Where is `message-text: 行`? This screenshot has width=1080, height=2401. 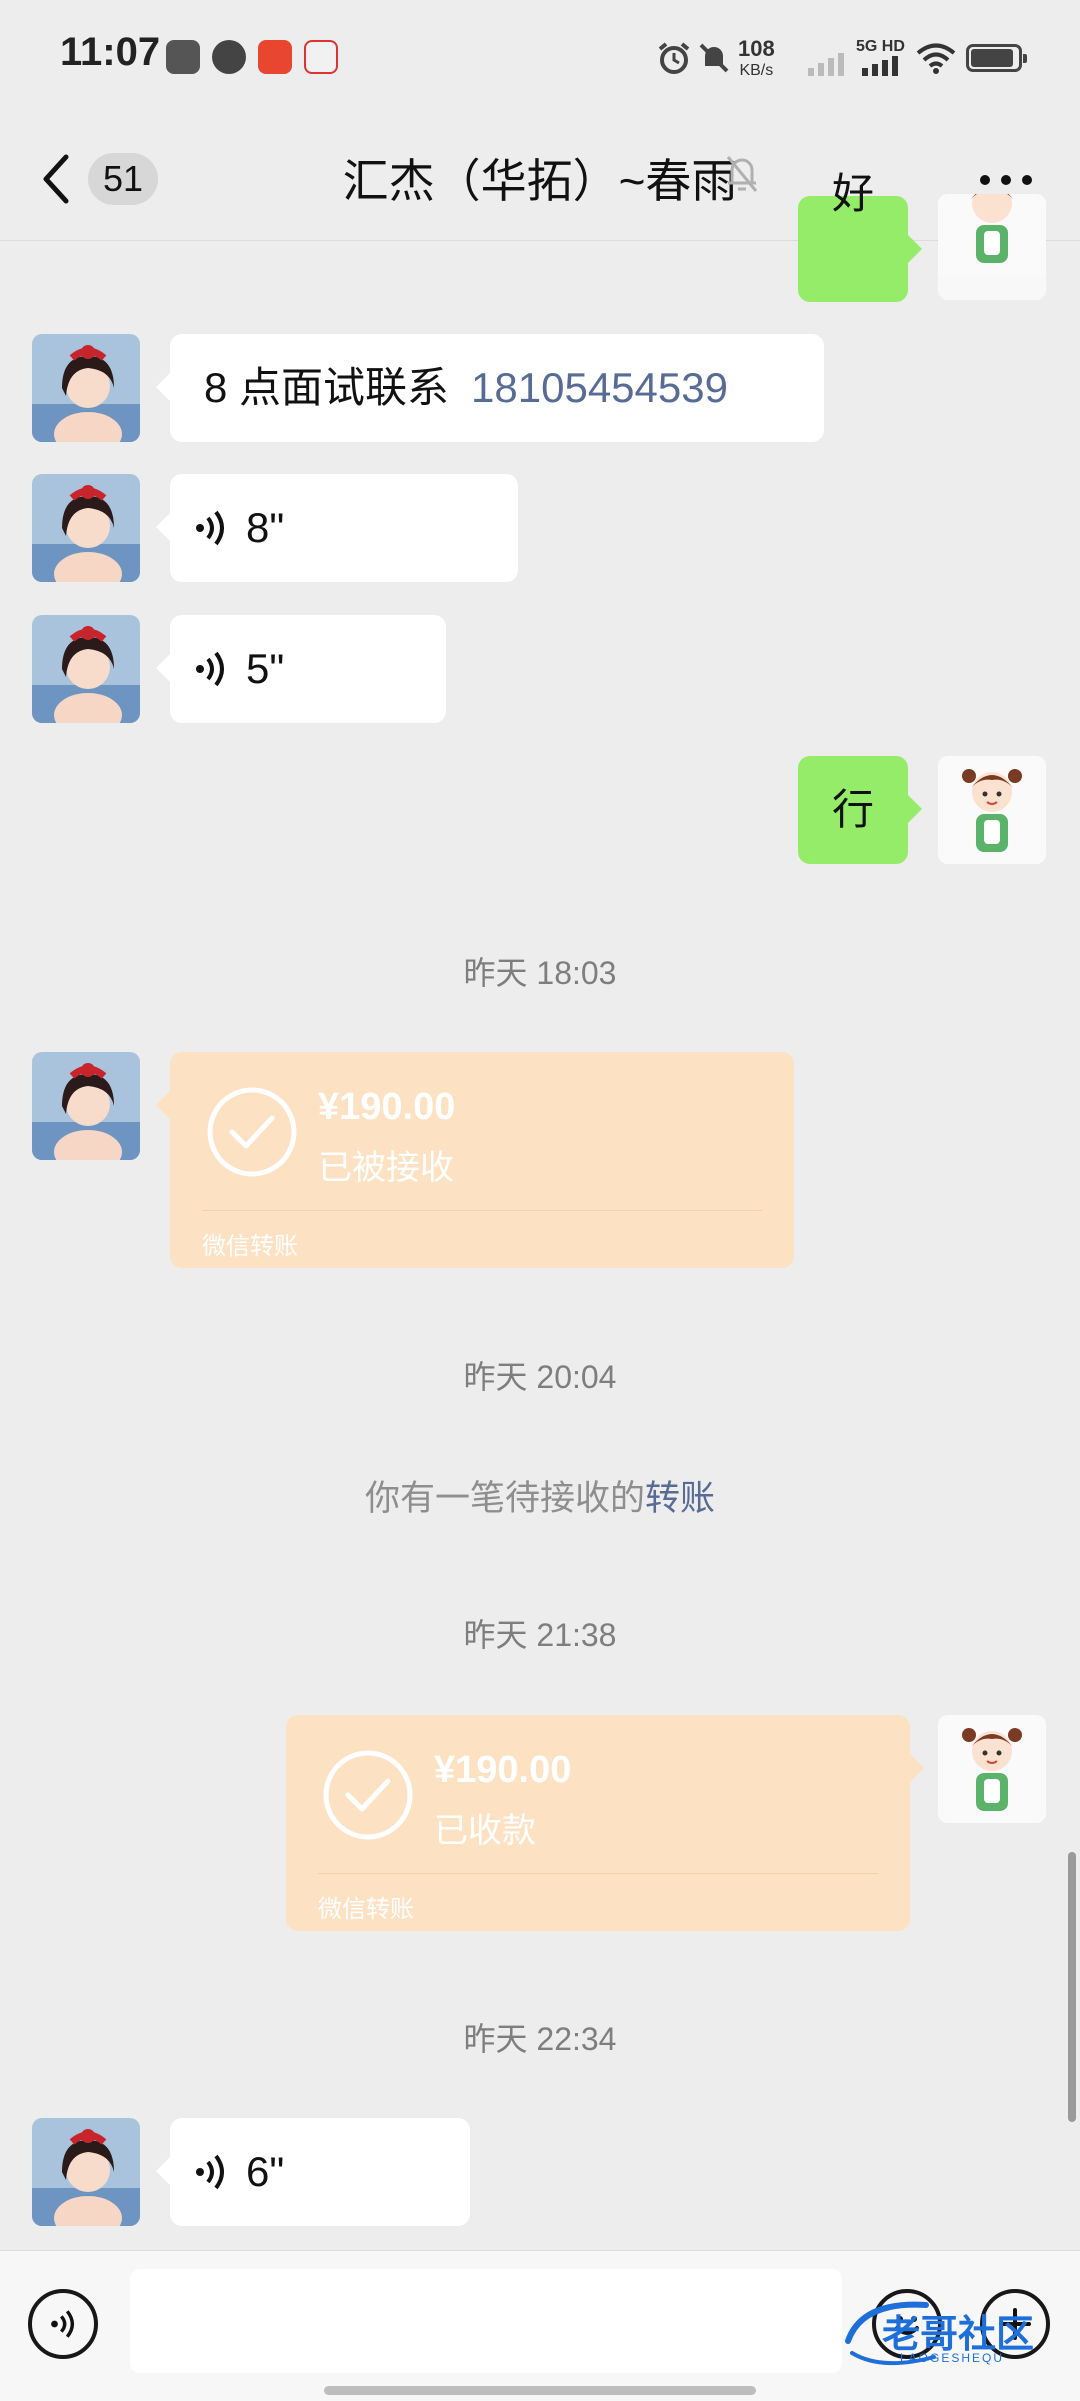
message-text: 行 is located at coordinates (852, 809).